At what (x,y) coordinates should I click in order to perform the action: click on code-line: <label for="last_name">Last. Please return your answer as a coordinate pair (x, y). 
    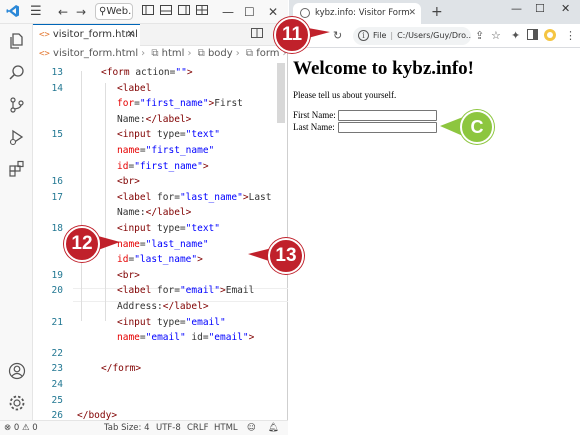
    Looking at the image, I should click on (194, 197).